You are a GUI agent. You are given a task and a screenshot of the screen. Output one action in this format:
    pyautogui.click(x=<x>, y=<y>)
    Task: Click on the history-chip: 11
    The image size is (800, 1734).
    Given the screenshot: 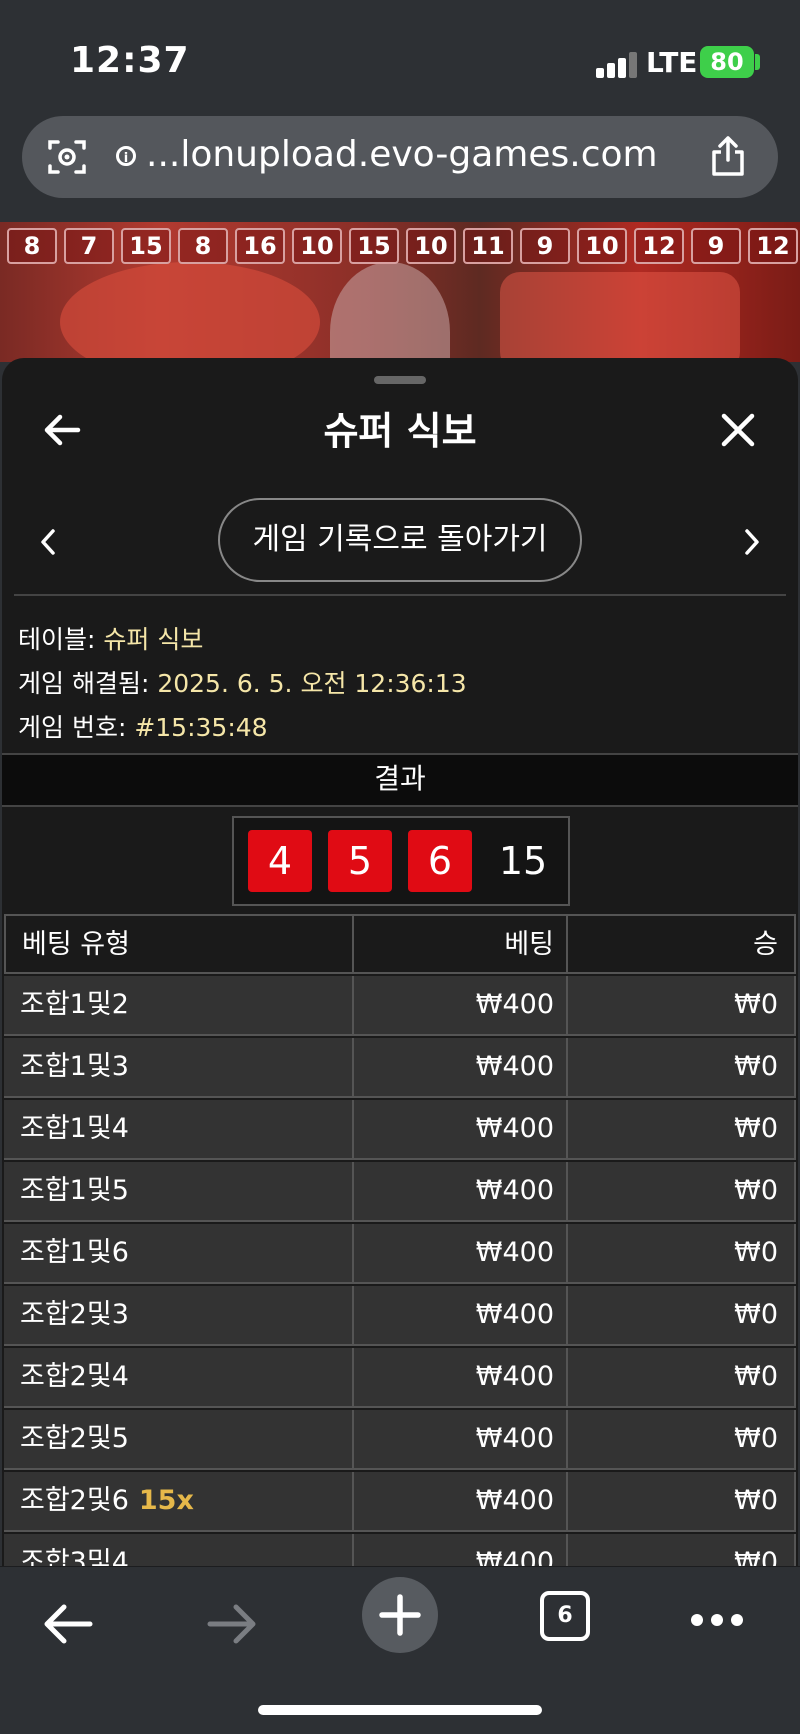 What is the action you would take?
    pyautogui.click(x=488, y=246)
    